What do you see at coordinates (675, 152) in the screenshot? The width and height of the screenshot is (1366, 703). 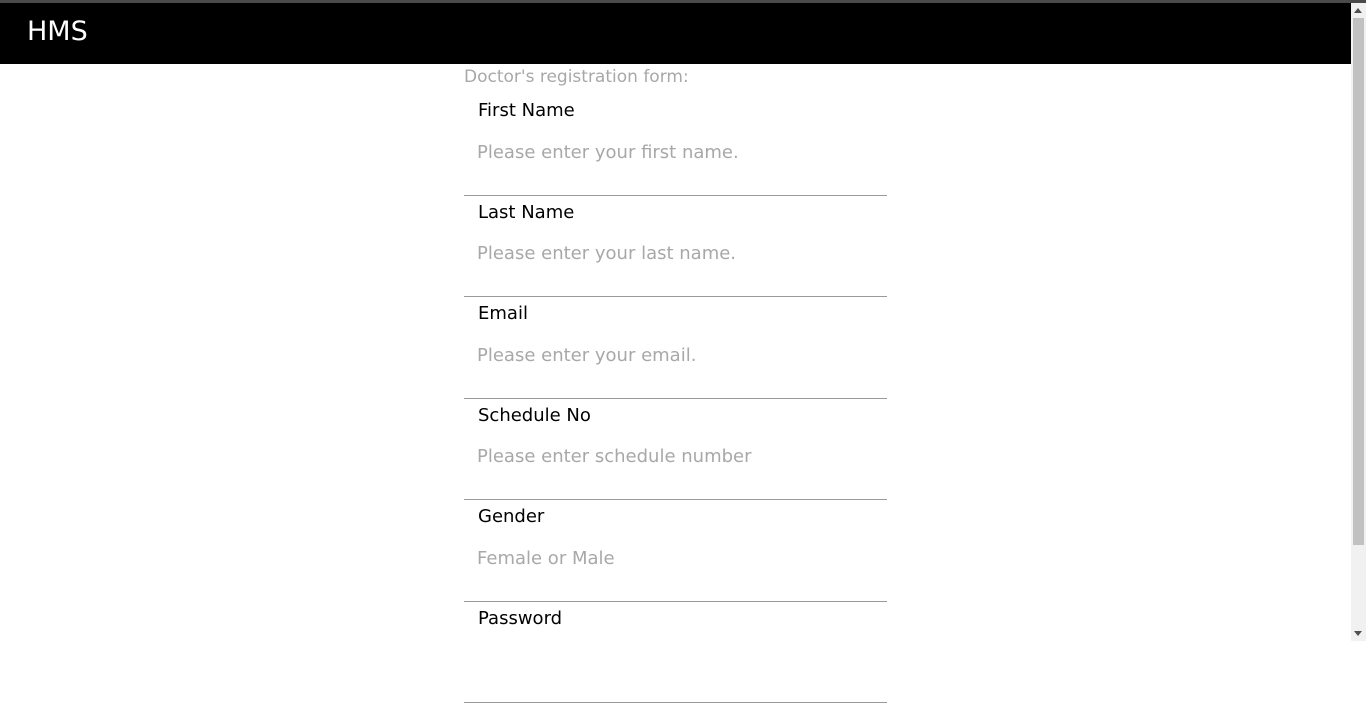 I see `first-name-input` at bounding box center [675, 152].